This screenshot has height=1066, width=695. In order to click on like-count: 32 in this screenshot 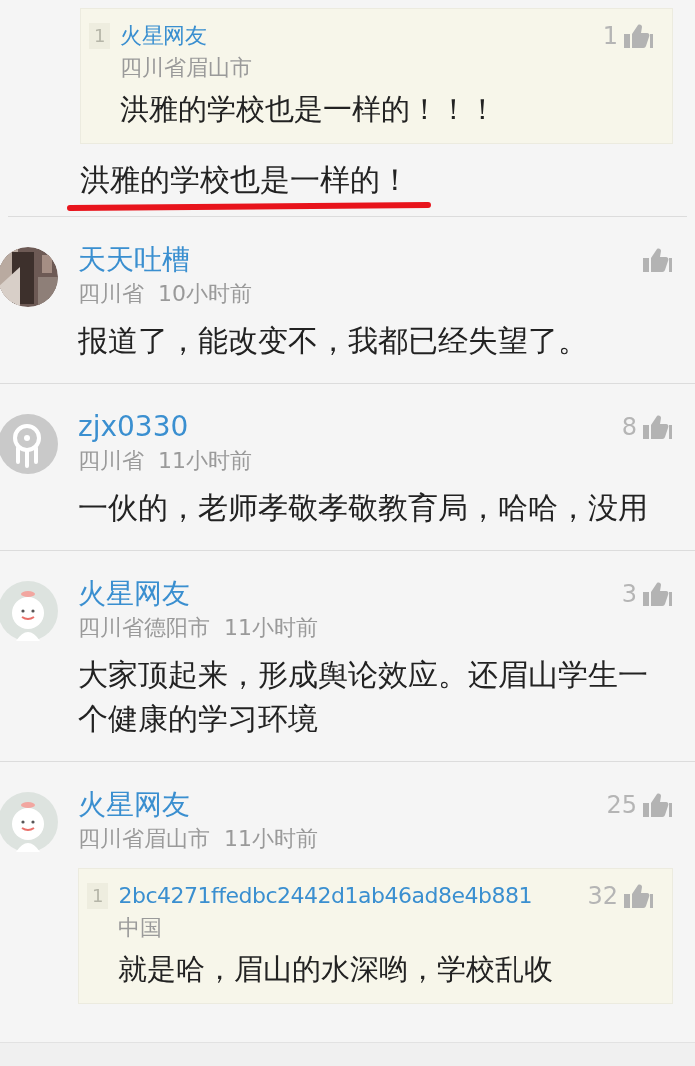, I will do `click(602, 896)`.